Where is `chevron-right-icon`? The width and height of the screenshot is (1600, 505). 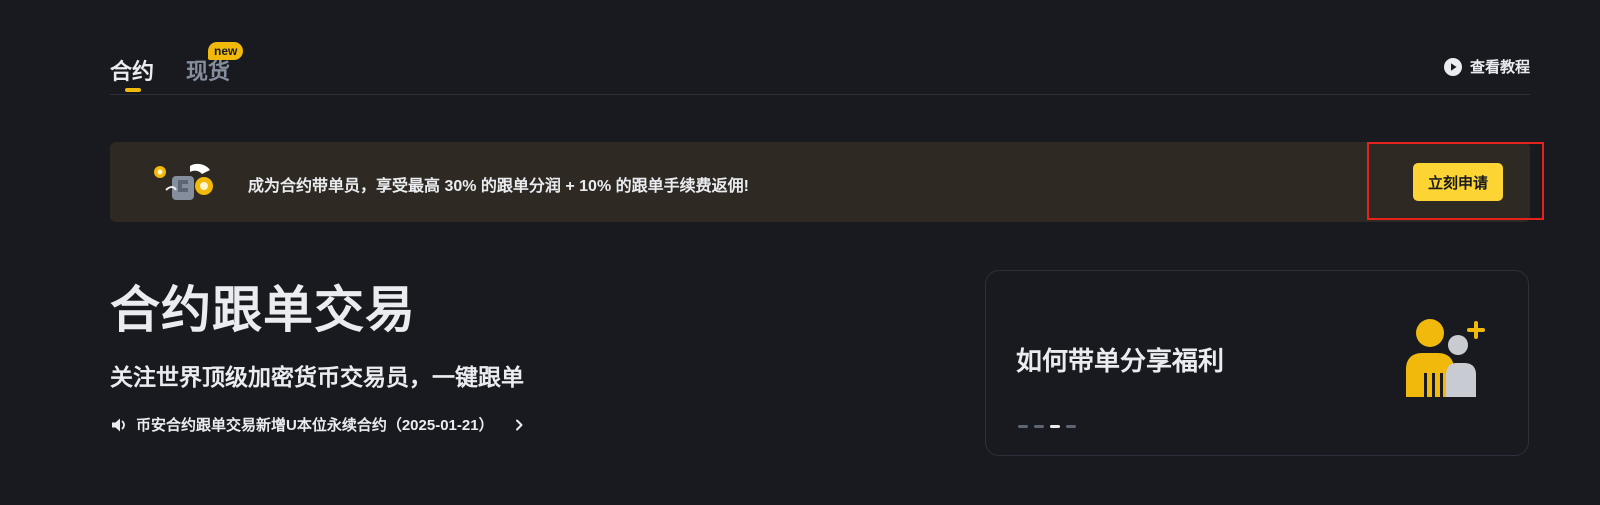 chevron-right-icon is located at coordinates (519, 424).